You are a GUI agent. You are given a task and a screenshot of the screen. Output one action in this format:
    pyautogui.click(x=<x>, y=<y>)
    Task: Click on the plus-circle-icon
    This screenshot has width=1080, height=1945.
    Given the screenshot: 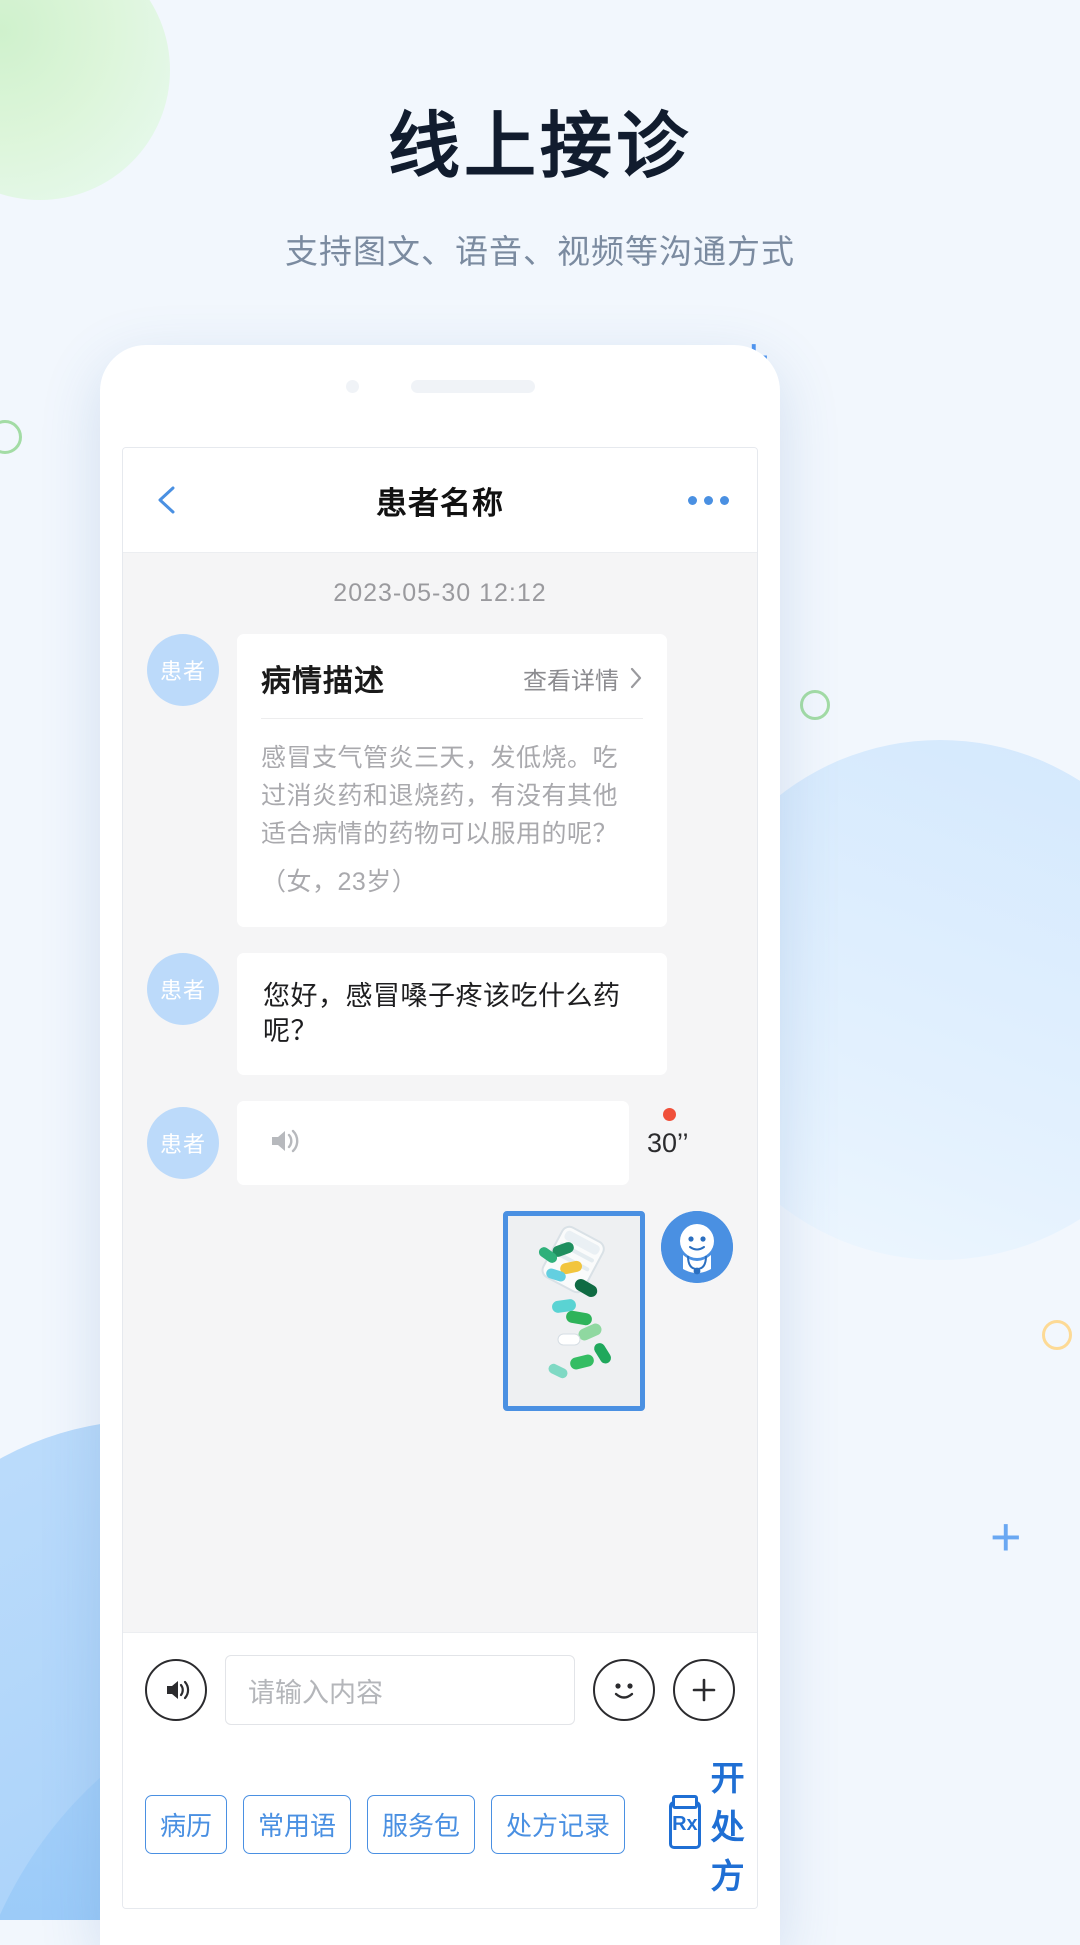 What is the action you would take?
    pyautogui.click(x=704, y=1690)
    